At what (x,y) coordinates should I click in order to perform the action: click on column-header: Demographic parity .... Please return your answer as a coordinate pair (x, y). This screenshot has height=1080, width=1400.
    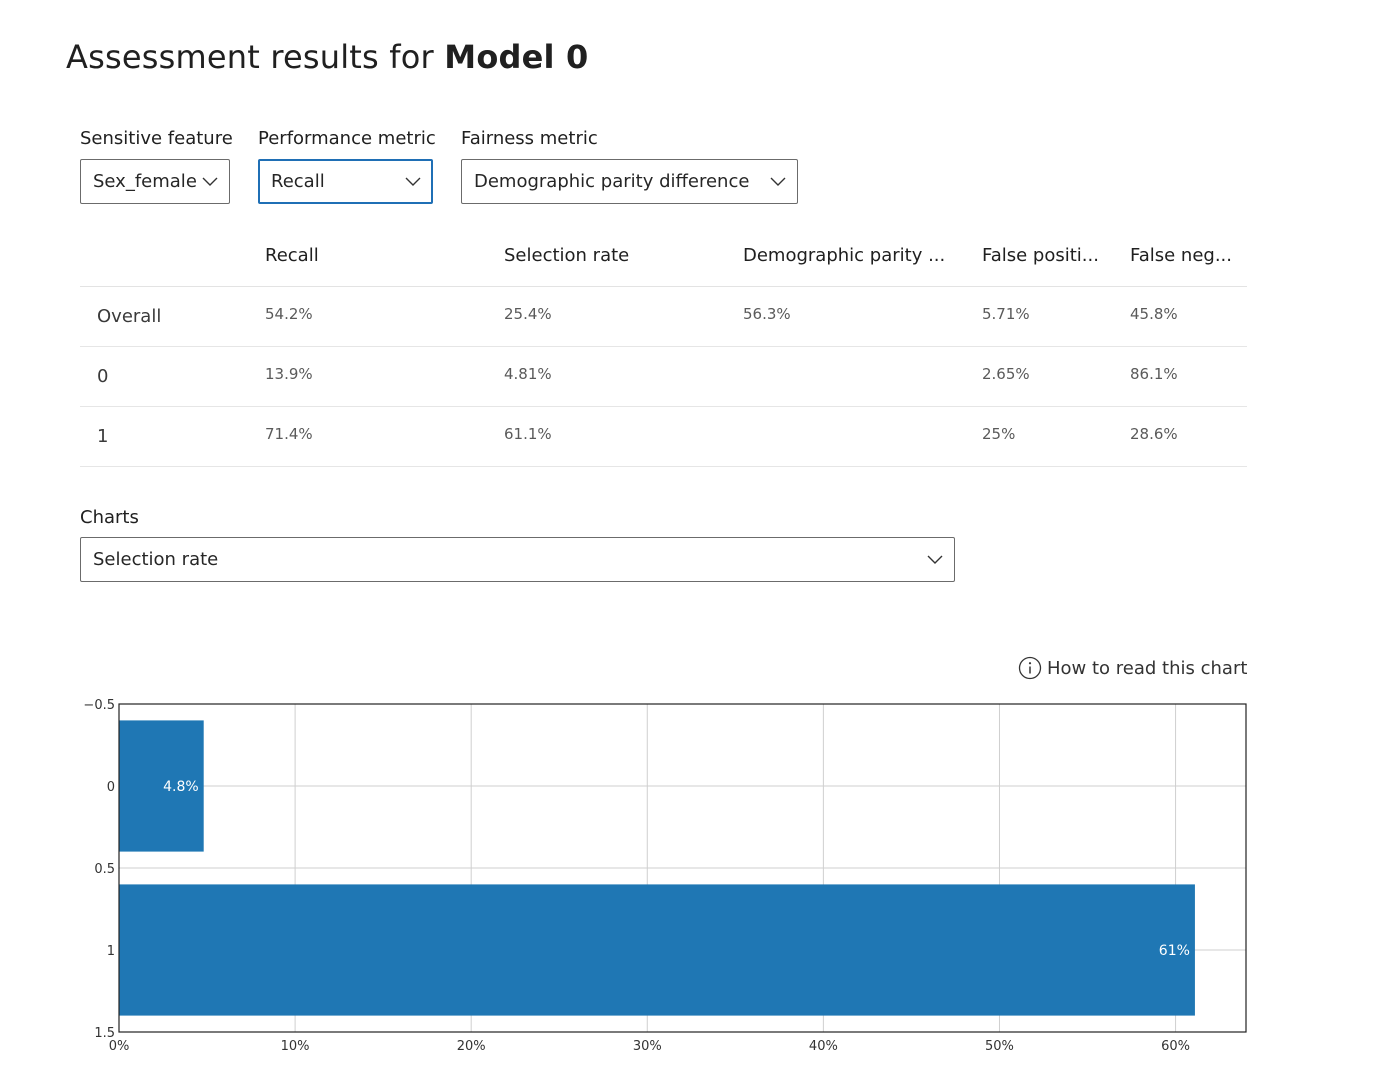
    Looking at the image, I should click on (844, 255).